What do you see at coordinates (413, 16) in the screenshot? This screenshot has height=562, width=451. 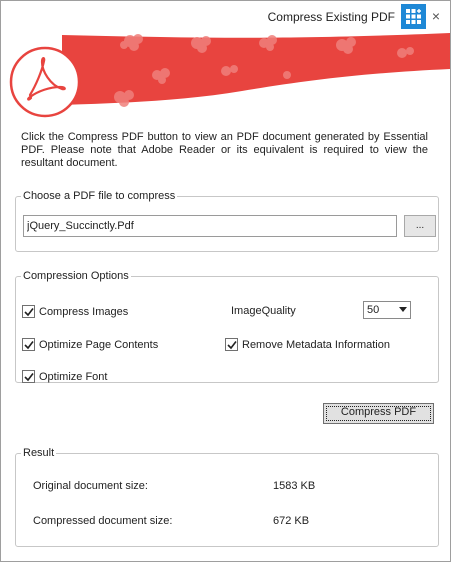 I see `app-grid-icon` at bounding box center [413, 16].